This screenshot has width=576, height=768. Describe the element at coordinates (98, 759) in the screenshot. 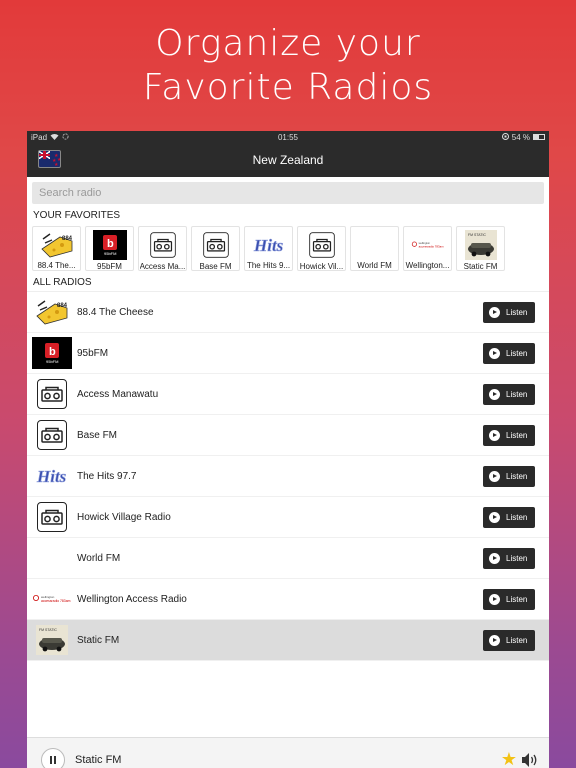

I see `now-playing-title: Static FM` at that location.